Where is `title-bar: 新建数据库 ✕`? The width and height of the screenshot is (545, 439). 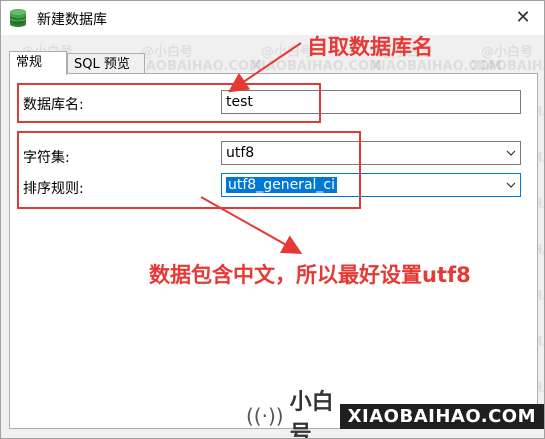 title-bar: 新建数据库 ✕ is located at coordinates (272, 18).